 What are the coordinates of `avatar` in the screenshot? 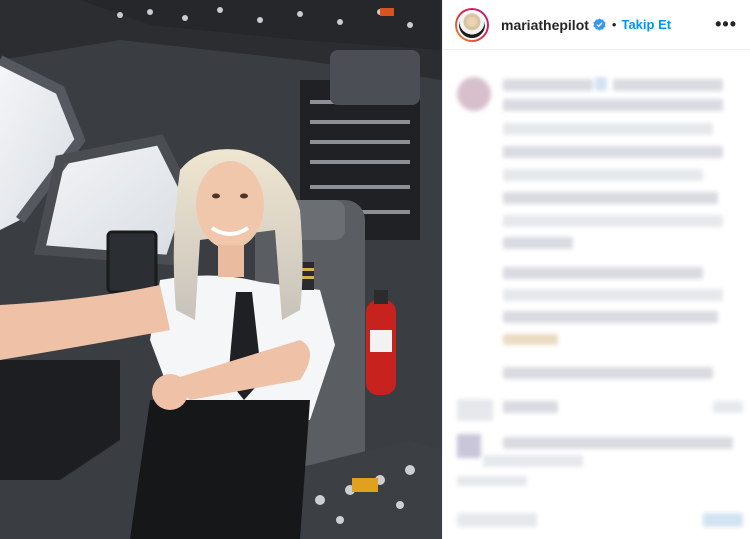 It's located at (472, 24).